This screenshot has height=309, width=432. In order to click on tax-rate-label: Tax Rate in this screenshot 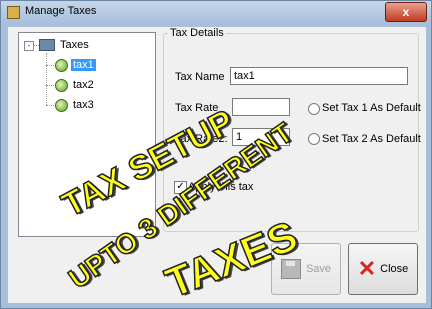, I will do `click(197, 108)`.